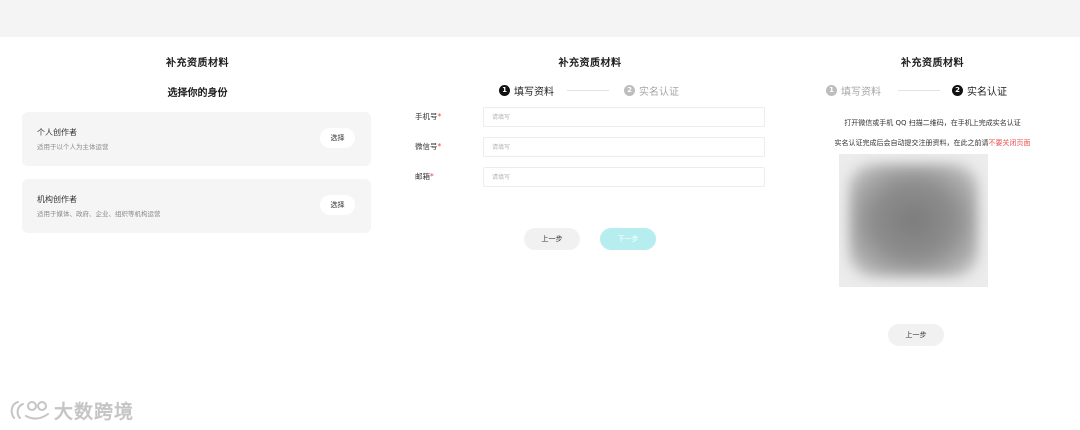 Image resolution: width=1080 pixels, height=430 pixels. I want to click on wechat-row: 微信号*, so click(590, 147).